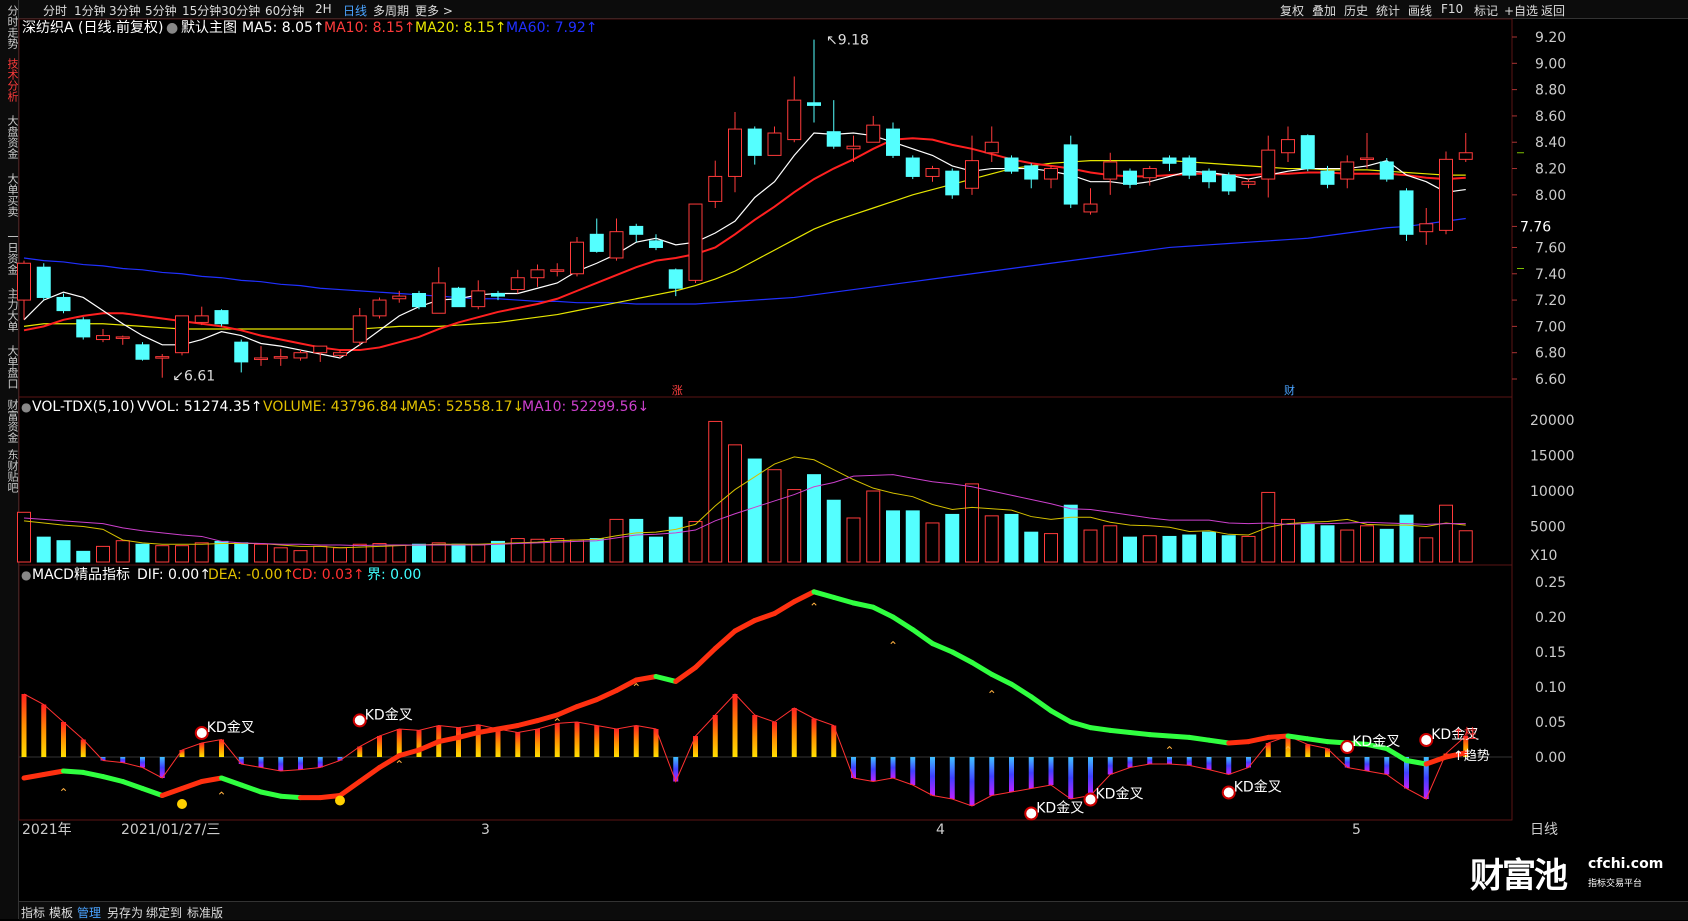  I want to click on footer-button-1: 模板, so click(61, 912).